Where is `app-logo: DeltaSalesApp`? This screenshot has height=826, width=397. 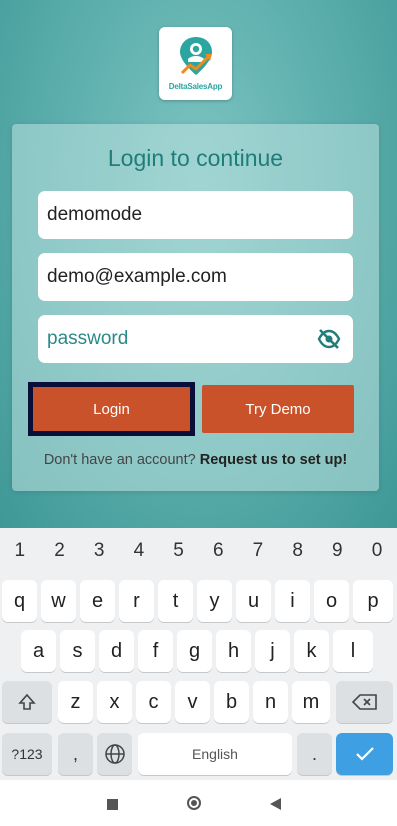
app-logo: DeltaSalesApp is located at coordinates (195, 63).